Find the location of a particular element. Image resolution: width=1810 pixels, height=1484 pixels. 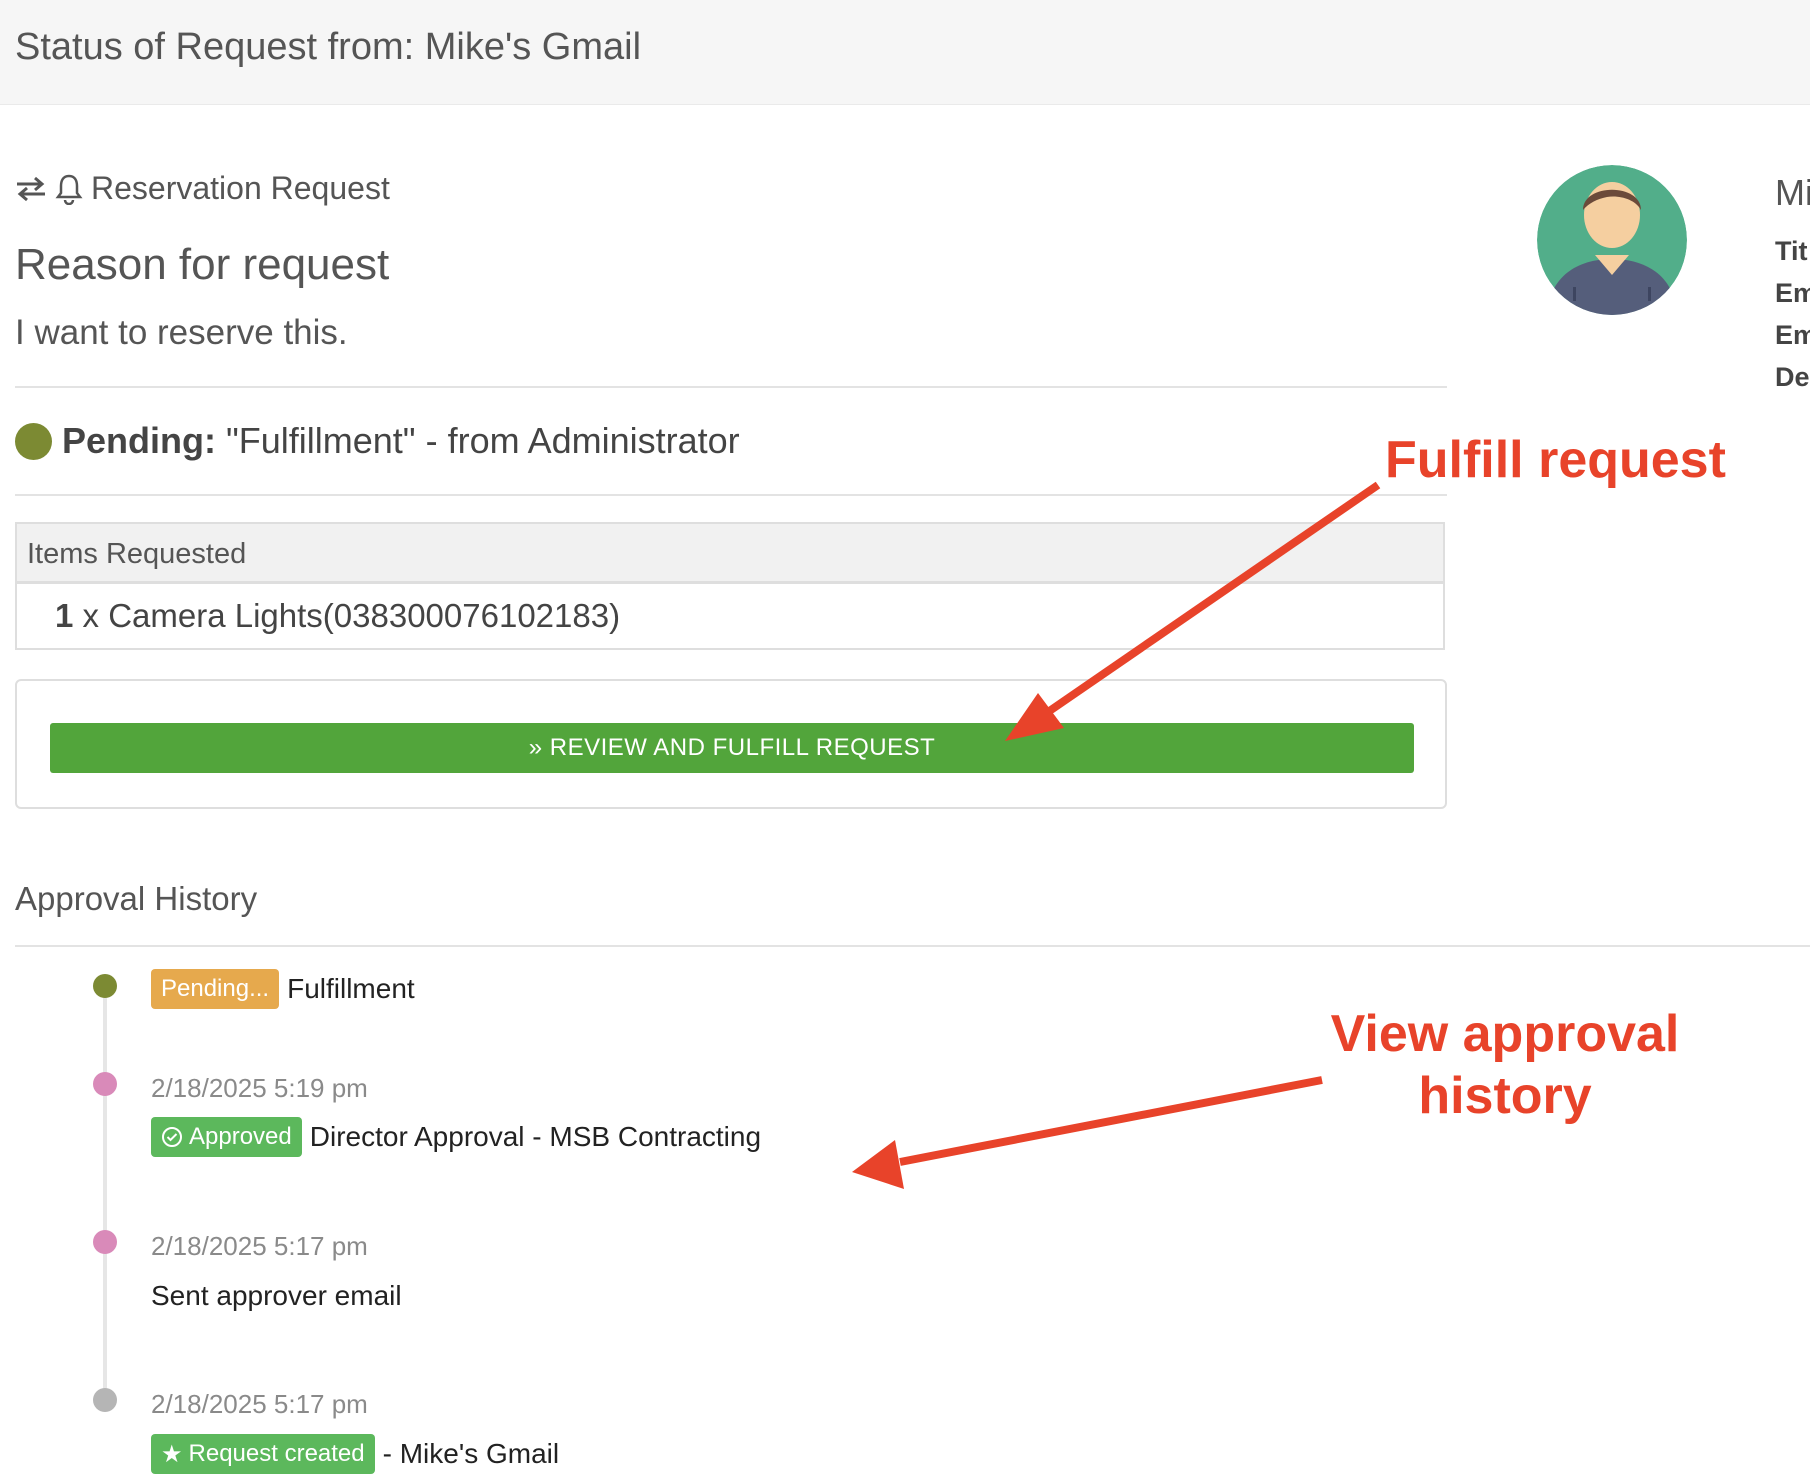

swap-arrows-icon is located at coordinates (31, 188).